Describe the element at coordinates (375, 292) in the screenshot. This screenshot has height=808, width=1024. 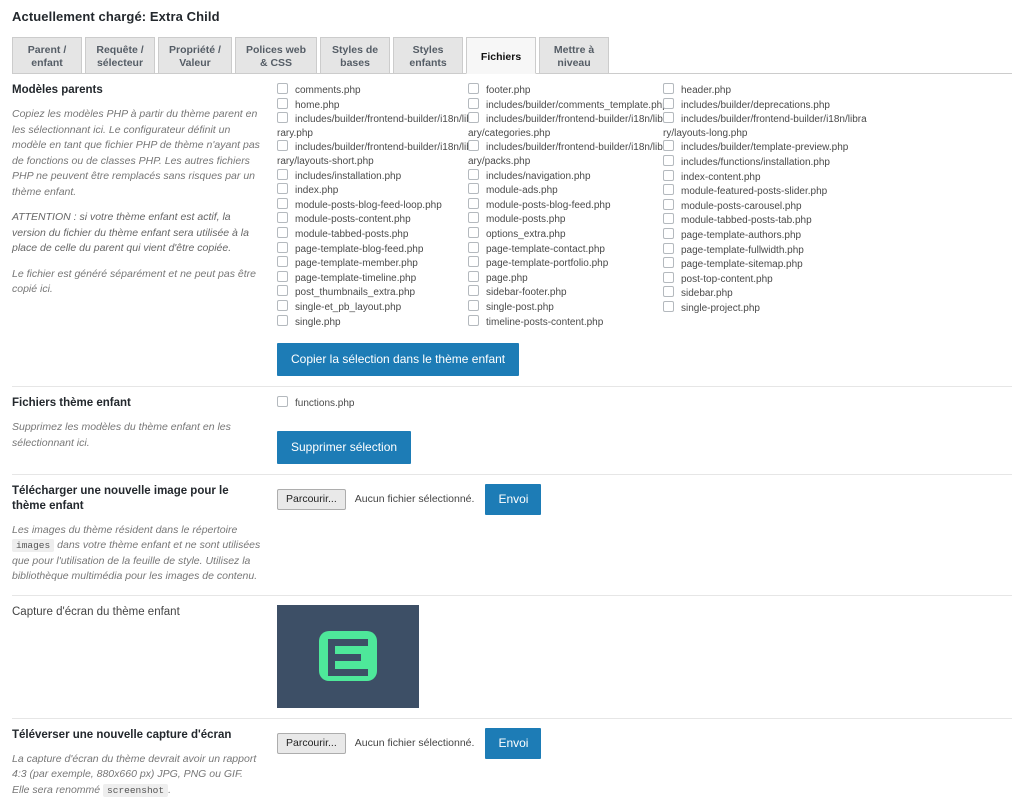
I see `parent-template-item: post_thumbnails_extra.php` at that location.